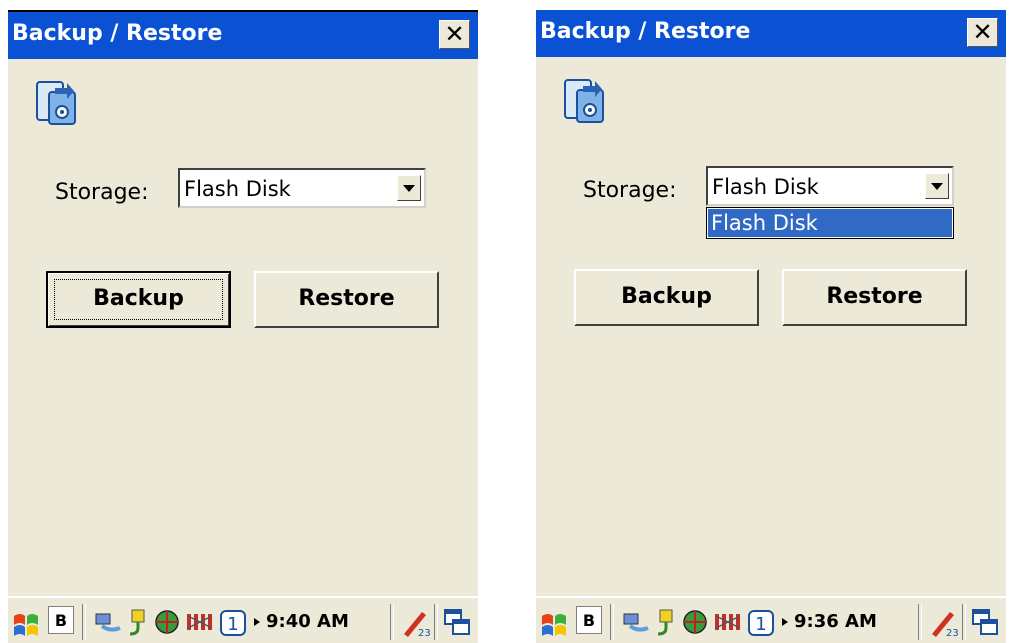  Describe the element at coordinates (835, 621) in the screenshot. I see `clock: 9:36 AM` at that location.